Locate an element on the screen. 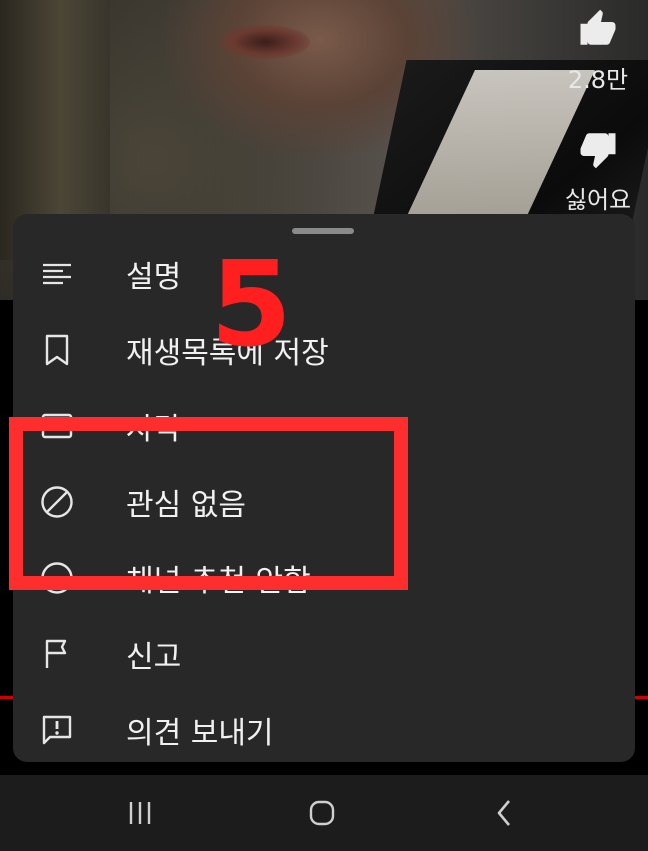 The width and height of the screenshot is (648, 851). description-lines-icon is located at coordinates (57, 274).